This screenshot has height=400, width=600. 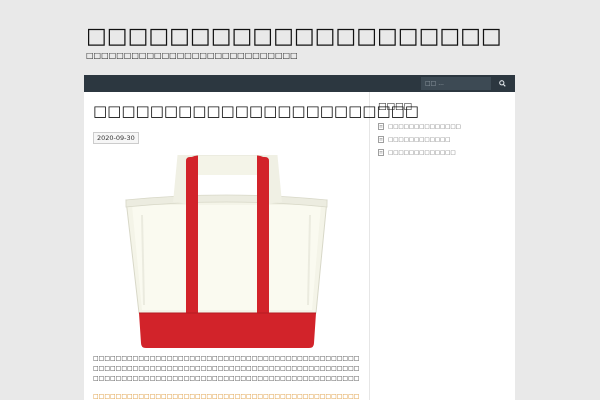 What do you see at coordinates (419, 140) in the screenshot?
I see `sidebar-item-label: □□□□□□□□□□□□` at bounding box center [419, 140].